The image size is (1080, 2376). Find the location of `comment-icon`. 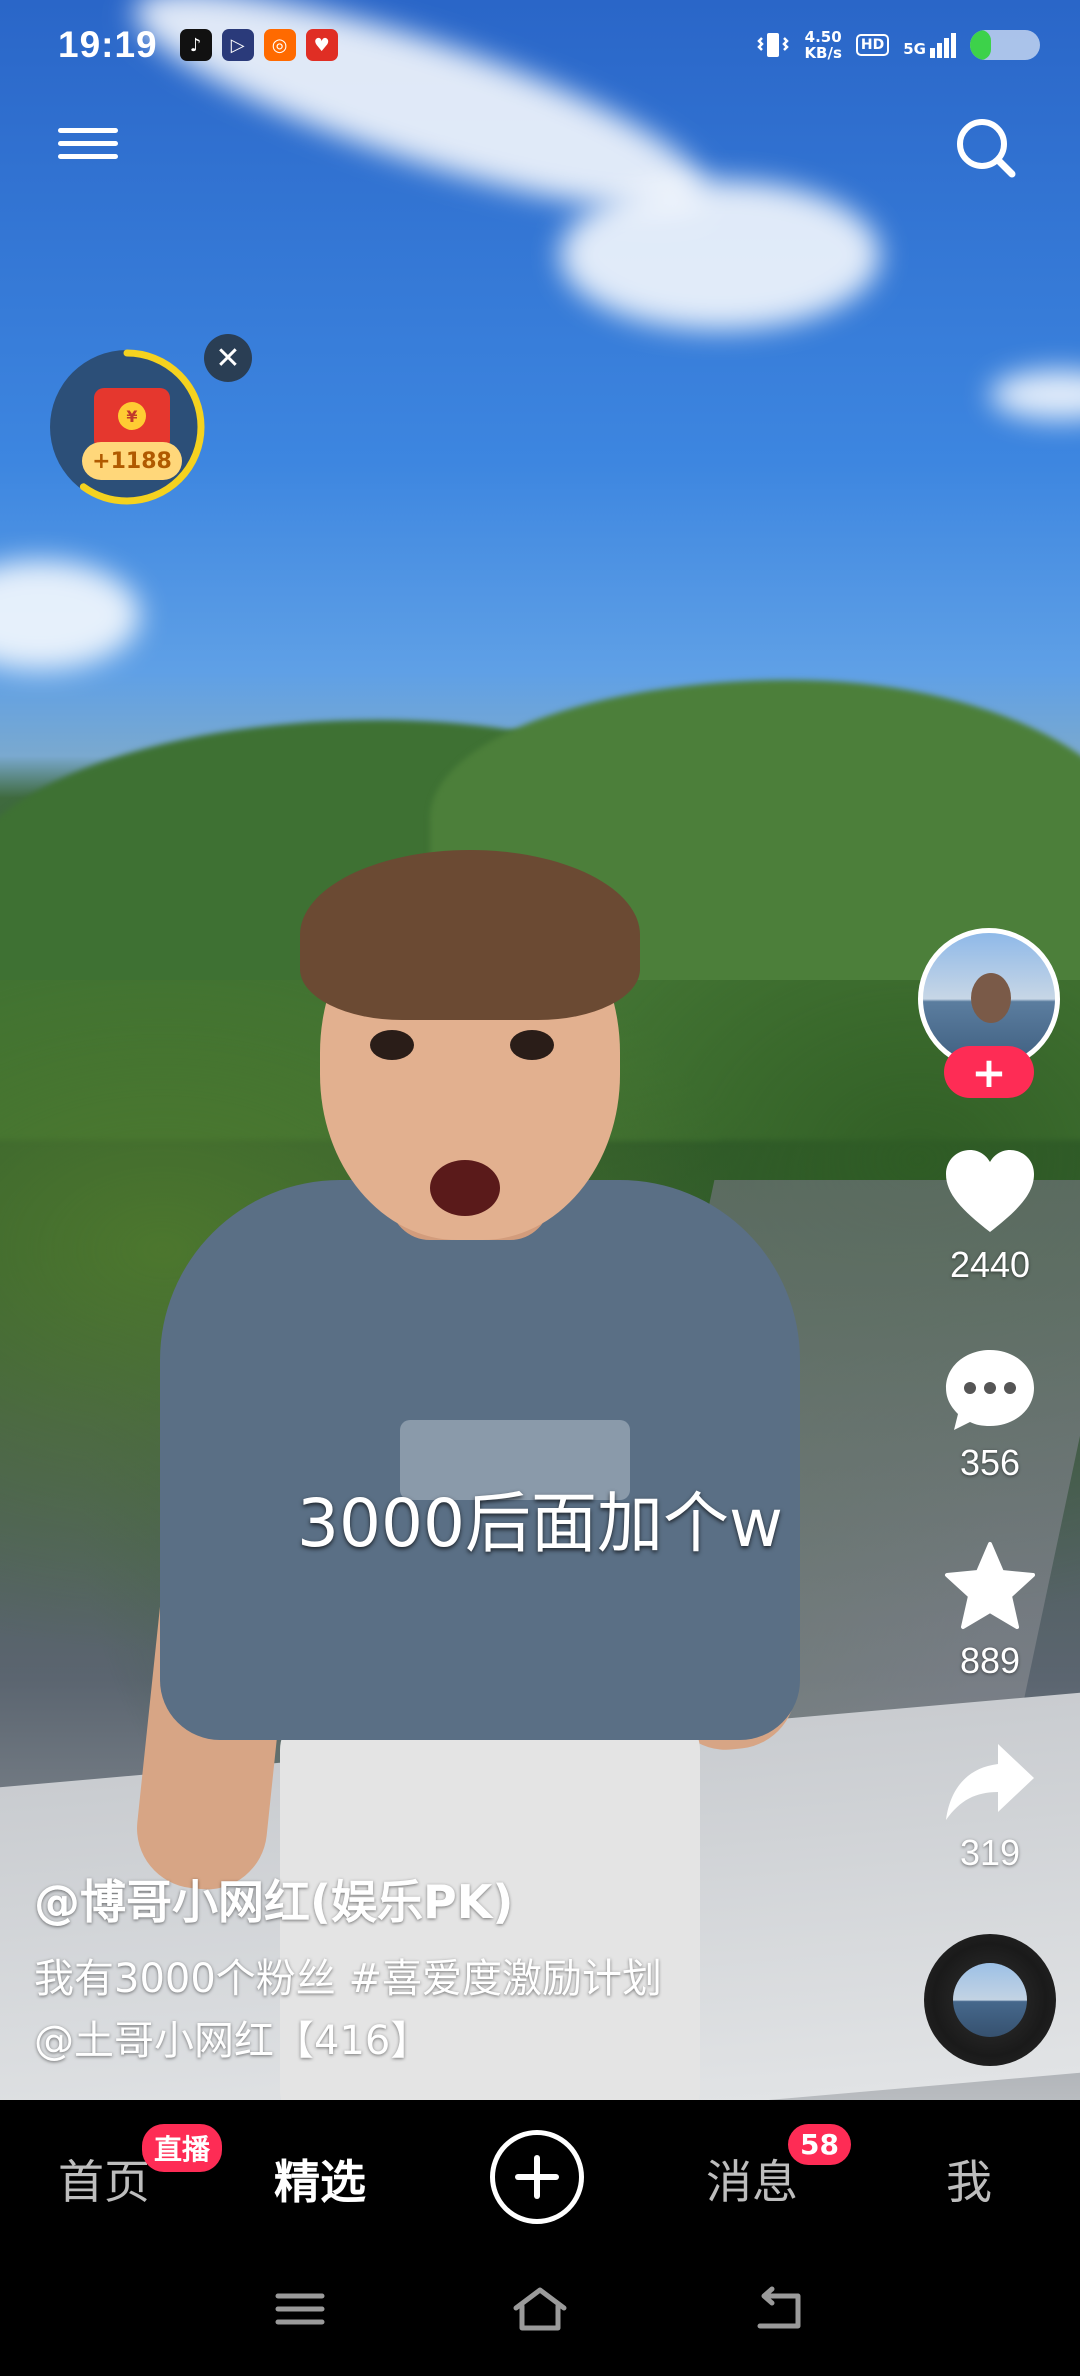

comment-icon is located at coordinates (990, 1390).